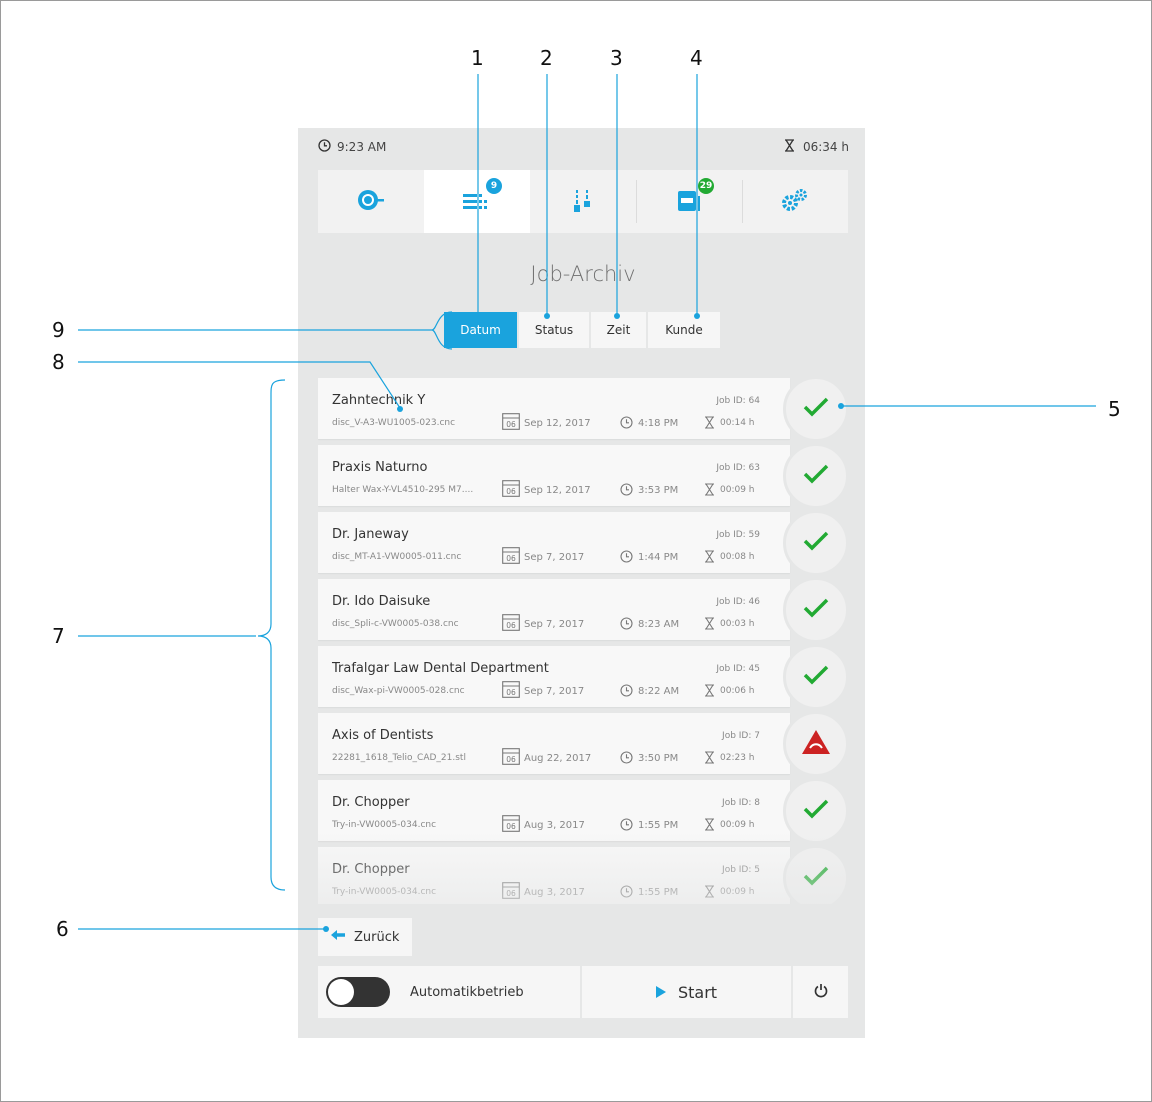 The height and width of the screenshot is (1102, 1152). Describe the element at coordinates (741, 870) in the screenshot. I see `job-id: Job ID: 5` at that location.